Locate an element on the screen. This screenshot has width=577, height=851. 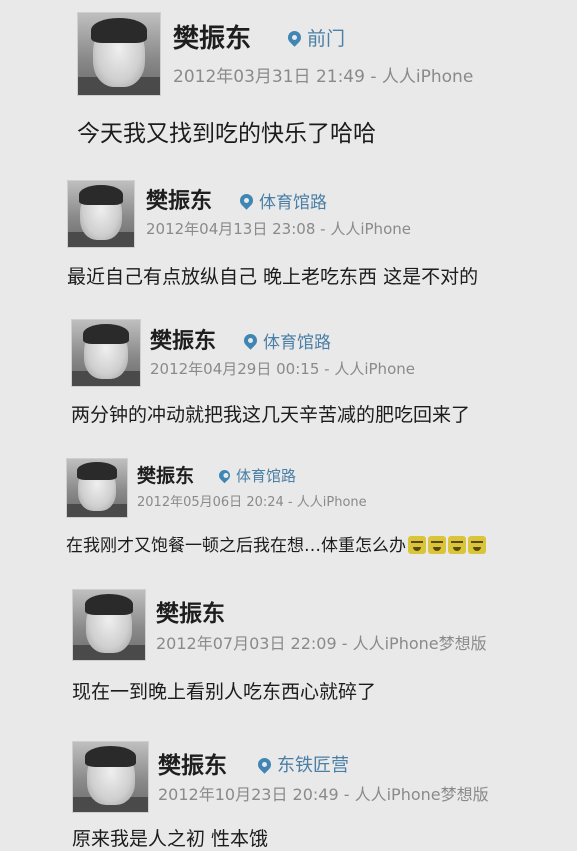
post-meta: 2012年05月06日 20:24 - 人人iPhone is located at coordinates (252, 502).